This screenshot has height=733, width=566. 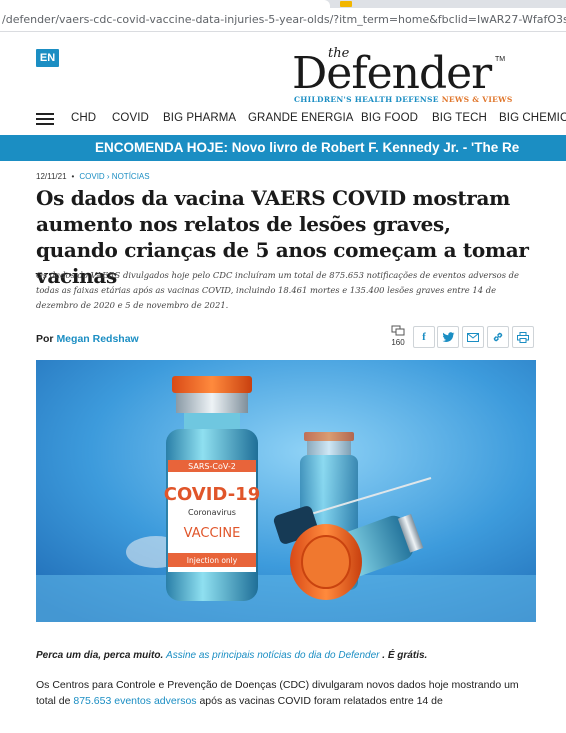 What do you see at coordinates (47, 58) in the screenshot?
I see `language-badge: EN` at bounding box center [47, 58].